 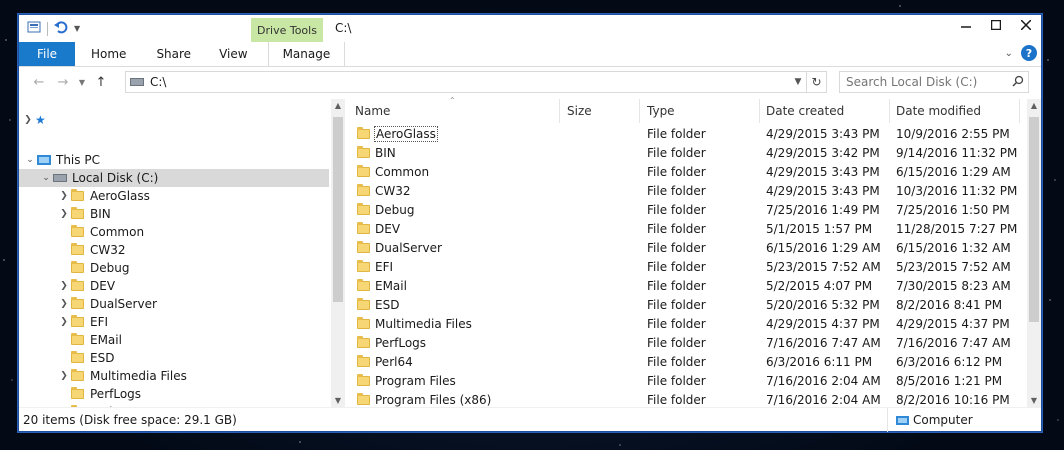 I want to click on forward-button: →, so click(x=63, y=82).